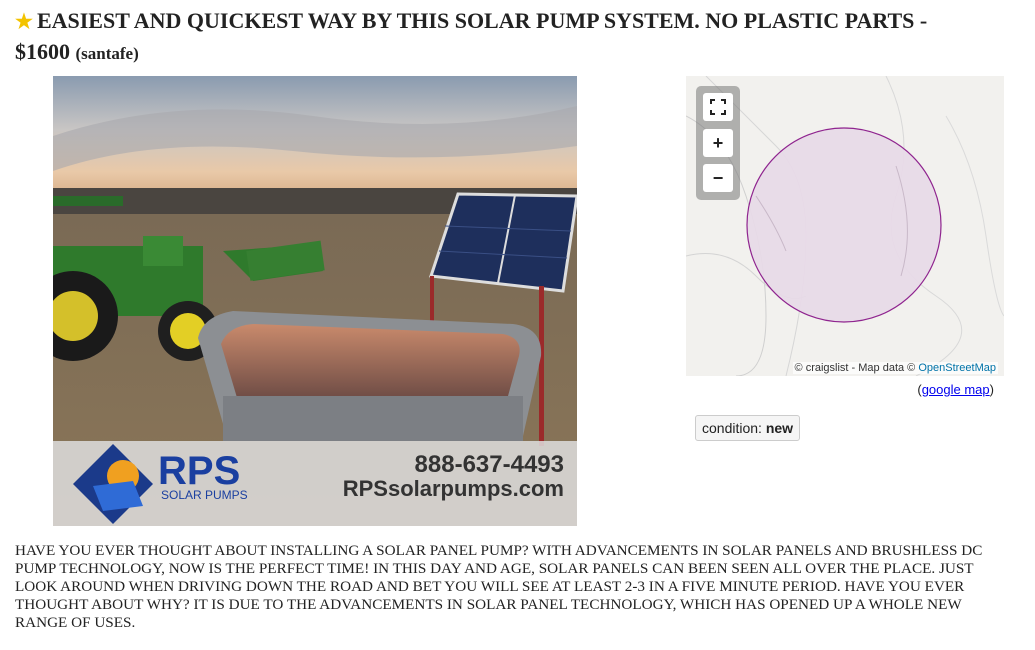 This screenshot has width=1035, height=650. I want to click on location: (santafe), so click(107, 53).